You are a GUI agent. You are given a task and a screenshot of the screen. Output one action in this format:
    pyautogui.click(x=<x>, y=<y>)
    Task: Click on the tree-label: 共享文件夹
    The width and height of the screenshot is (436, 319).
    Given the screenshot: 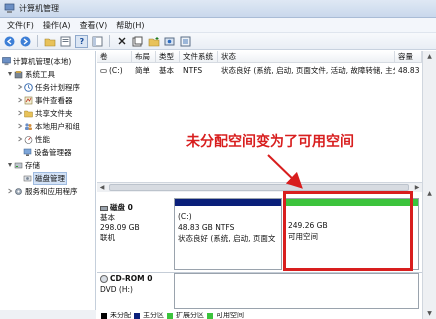 What is the action you would take?
    pyautogui.click(x=54, y=113)
    